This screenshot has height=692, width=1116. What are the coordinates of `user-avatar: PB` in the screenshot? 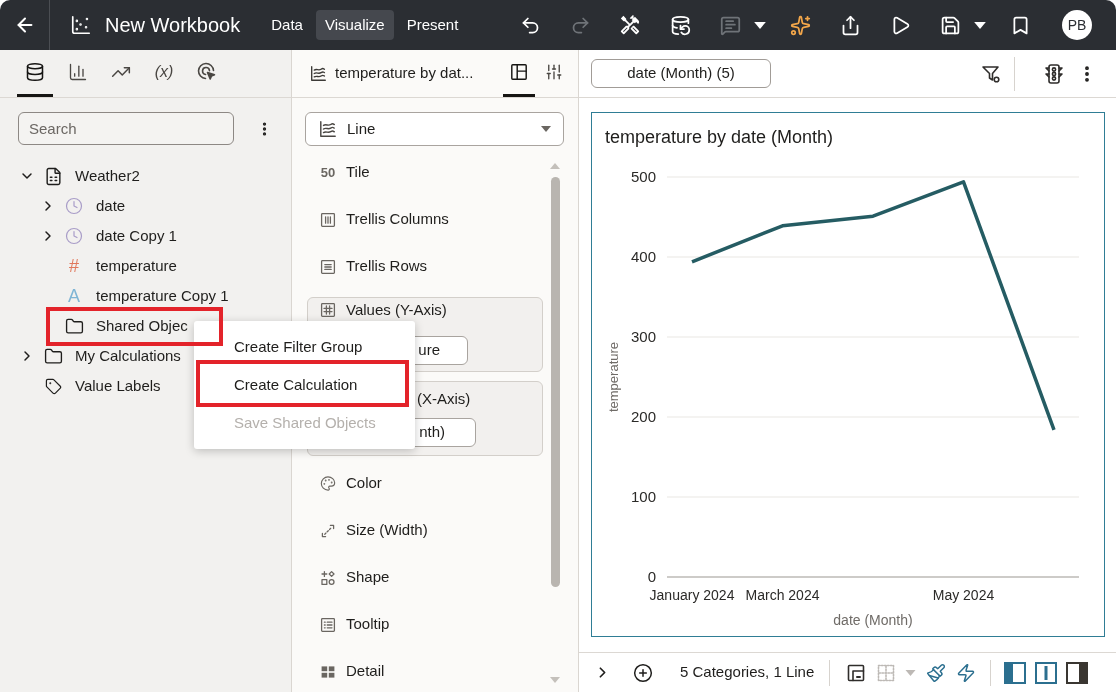 It's located at (1077, 25).